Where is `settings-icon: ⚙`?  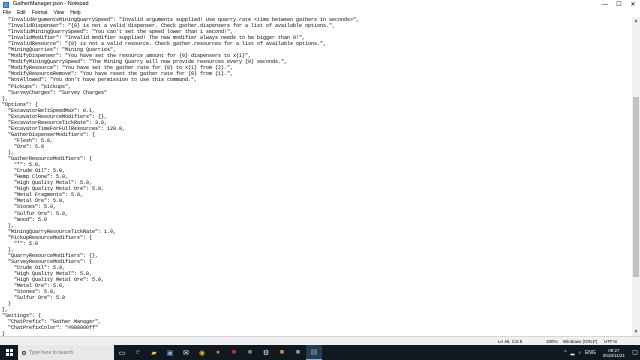
settings-icon: ⚙ is located at coordinates (266, 352).